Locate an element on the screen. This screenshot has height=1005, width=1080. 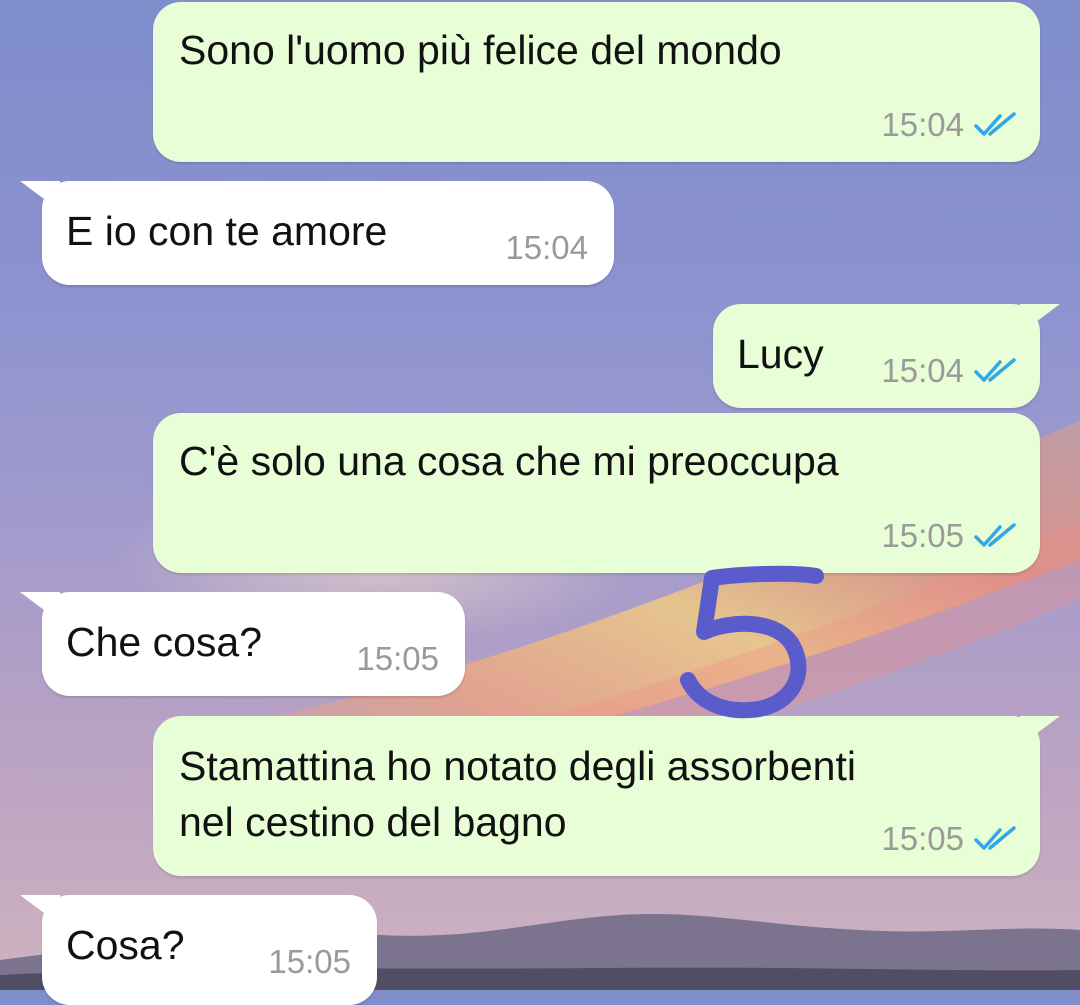
message-text: C'è solo una cosa che mi preoccupa is located at coordinates (509, 461).